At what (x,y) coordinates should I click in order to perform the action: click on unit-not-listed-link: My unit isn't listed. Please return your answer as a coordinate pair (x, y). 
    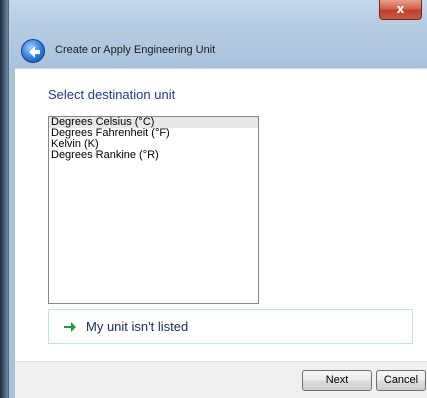
    Looking at the image, I should click on (230, 326).